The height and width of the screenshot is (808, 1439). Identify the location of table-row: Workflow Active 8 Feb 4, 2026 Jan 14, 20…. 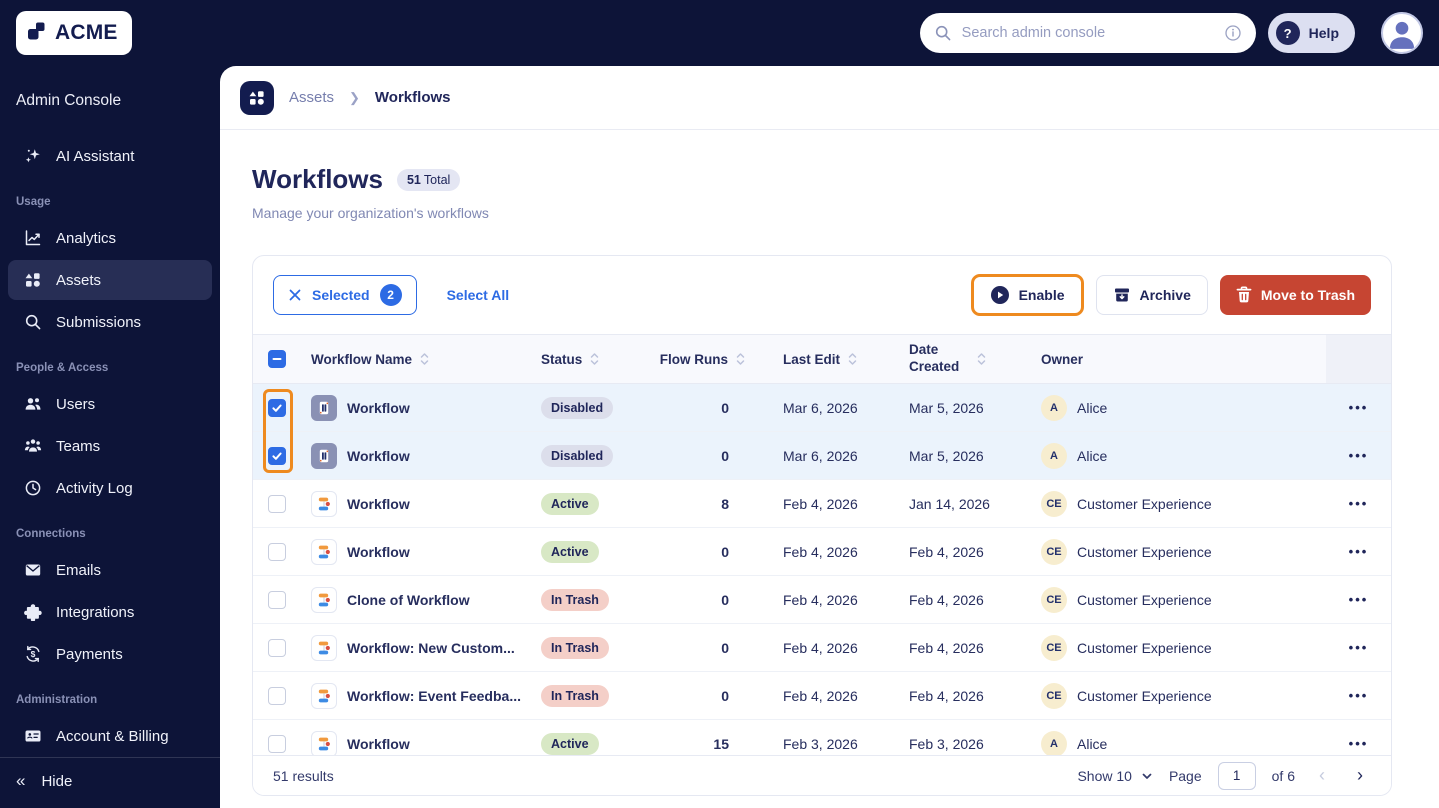
(822, 504).